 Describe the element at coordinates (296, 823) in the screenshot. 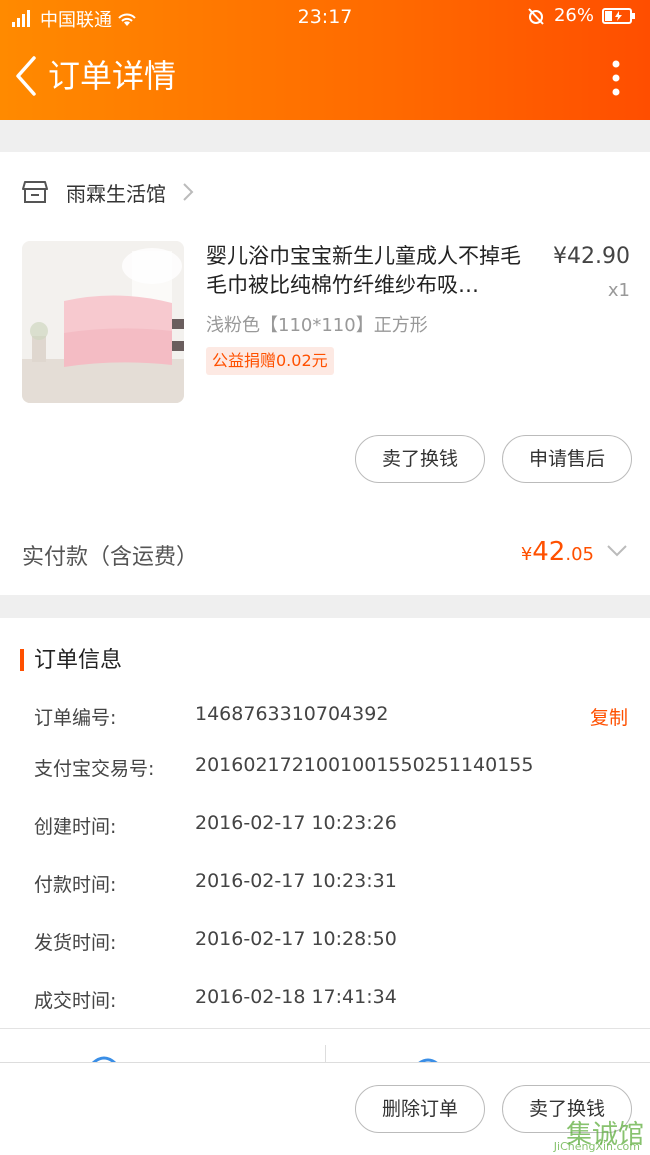

I see `info-value: 2016-02-17 10:23:26` at that location.